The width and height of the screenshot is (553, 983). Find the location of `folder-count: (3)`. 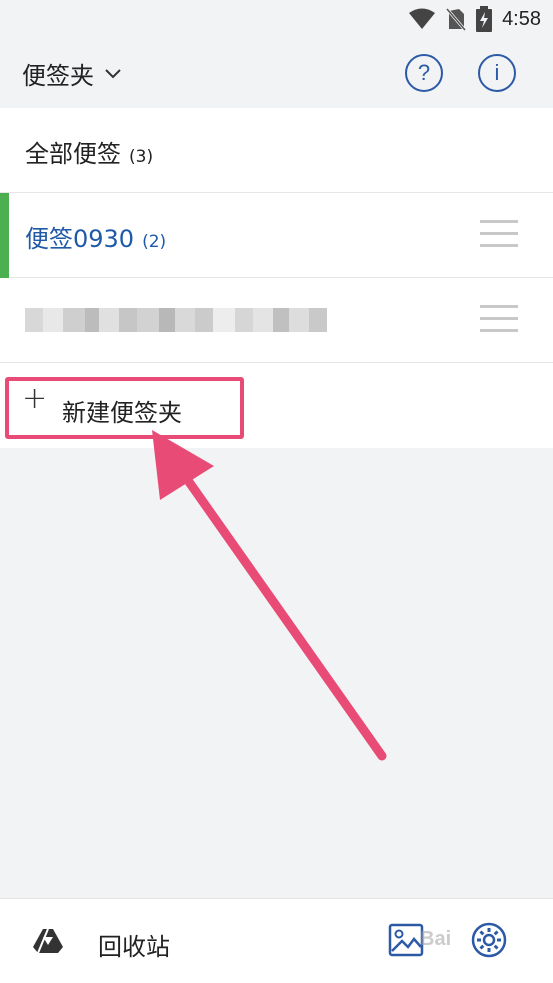

folder-count: (3) is located at coordinates (141, 157).